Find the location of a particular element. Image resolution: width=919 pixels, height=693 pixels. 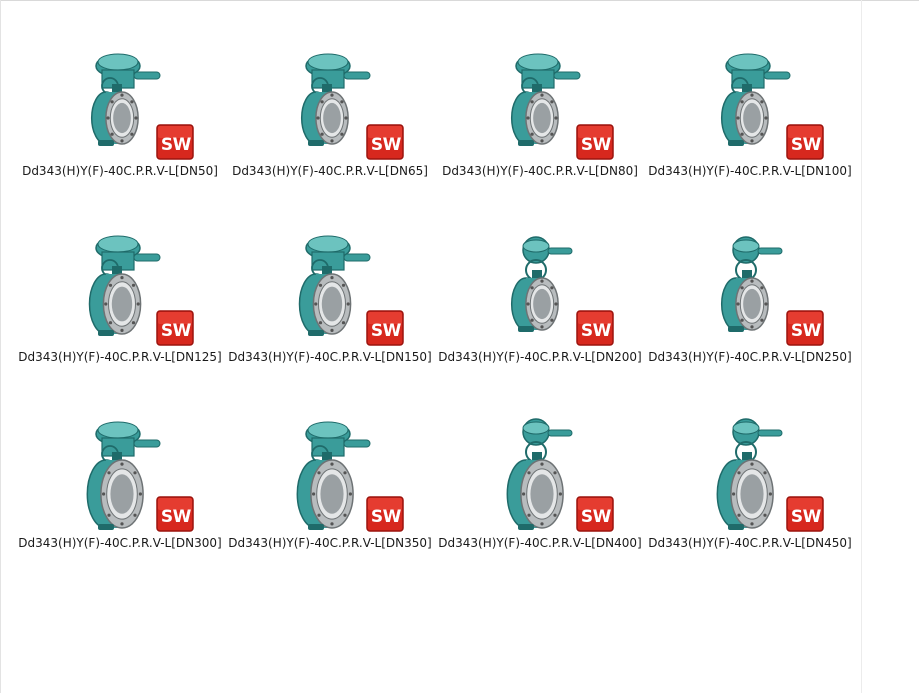

file-item: S W Dd343(H)Y(F)-40C.P.R.V-L[DN125] is located at coordinates (120, 276).